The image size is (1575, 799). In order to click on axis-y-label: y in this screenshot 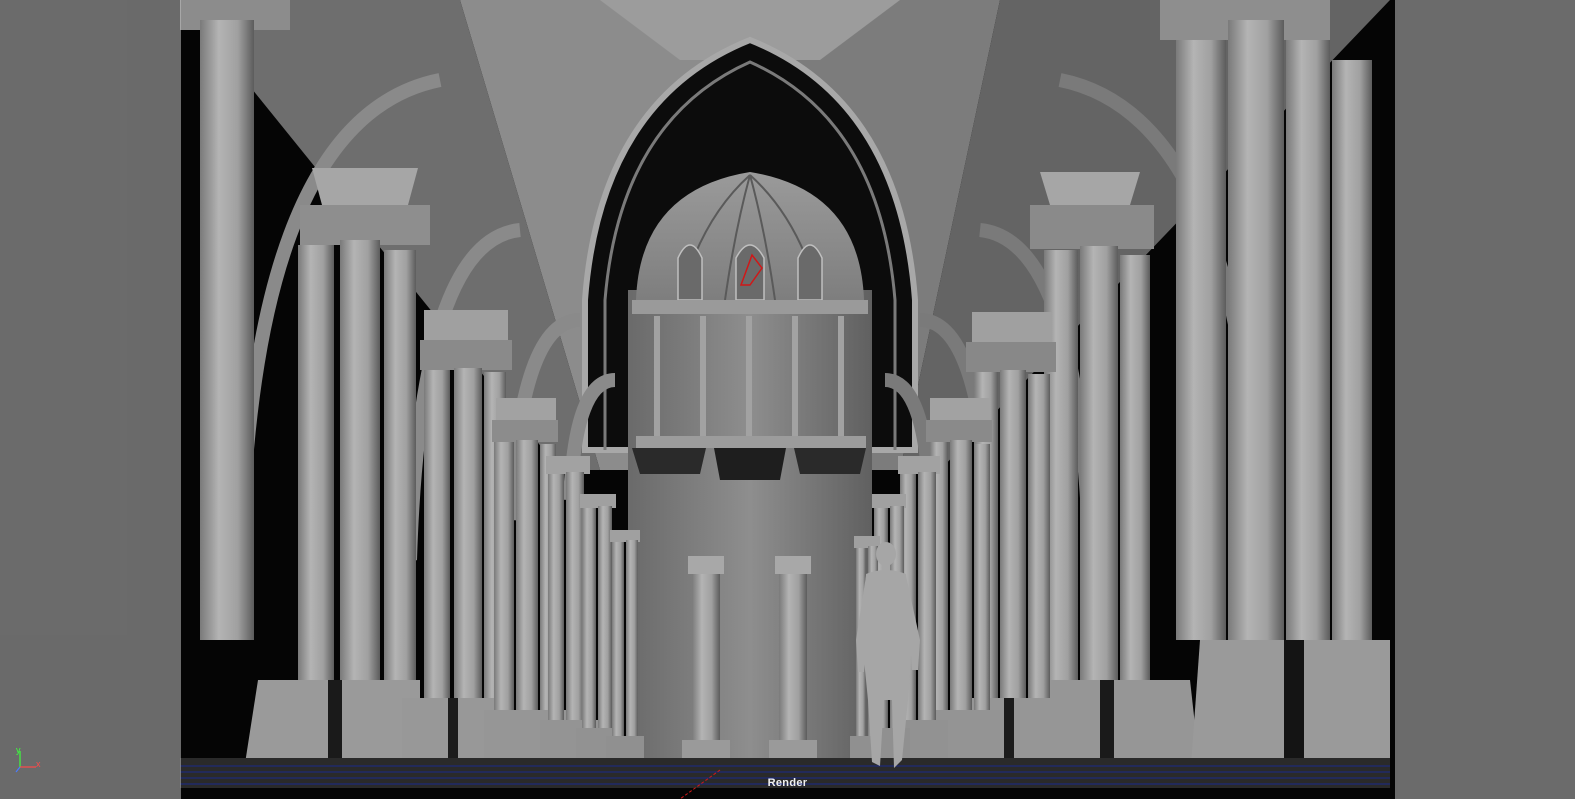, I will do `click(18, 750)`.